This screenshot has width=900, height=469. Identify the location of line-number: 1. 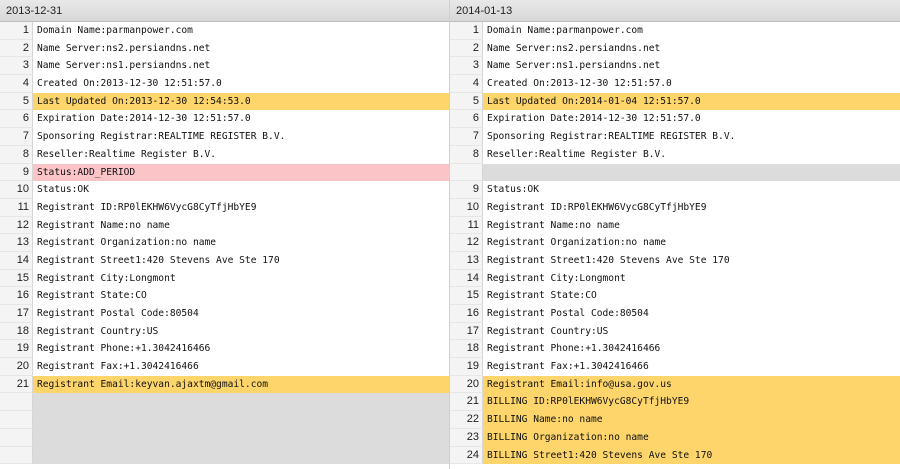
(16, 31).